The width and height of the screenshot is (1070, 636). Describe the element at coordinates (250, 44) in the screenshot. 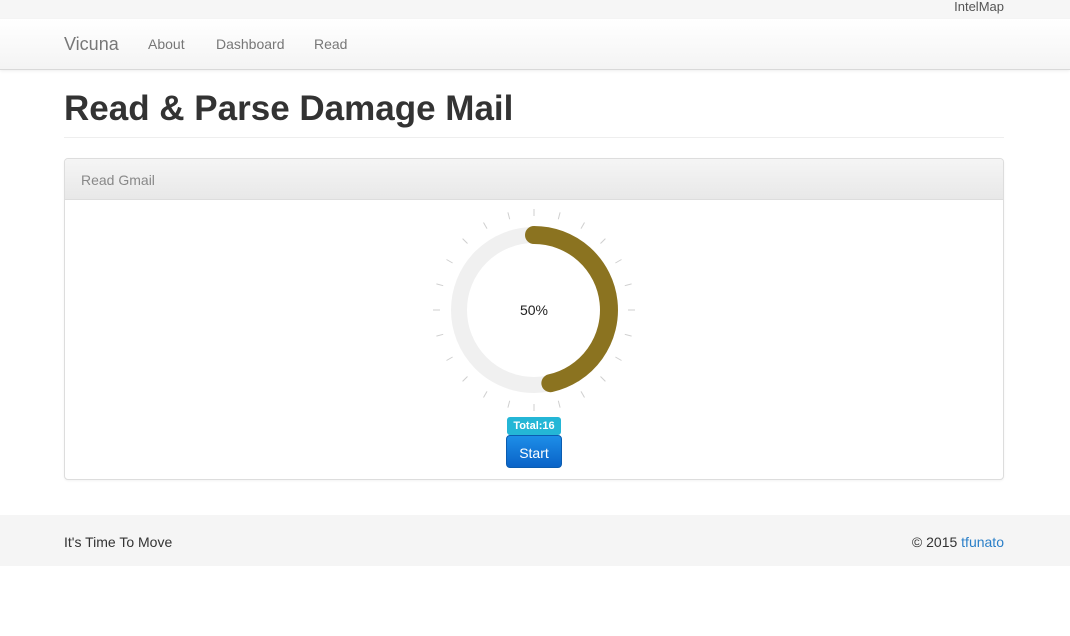

I see `nav-dashboard: Dashboard` at that location.